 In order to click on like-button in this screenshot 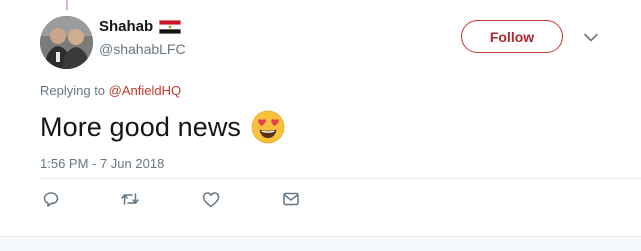, I will do `click(211, 199)`.